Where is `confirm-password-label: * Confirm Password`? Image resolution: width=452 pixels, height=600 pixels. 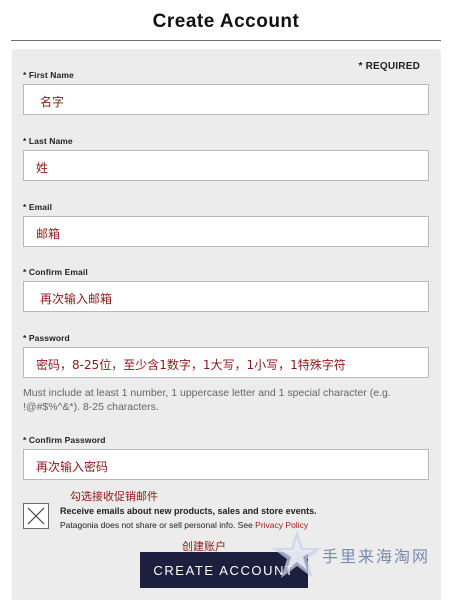
confirm-password-label: * Confirm Password is located at coordinates (64, 440).